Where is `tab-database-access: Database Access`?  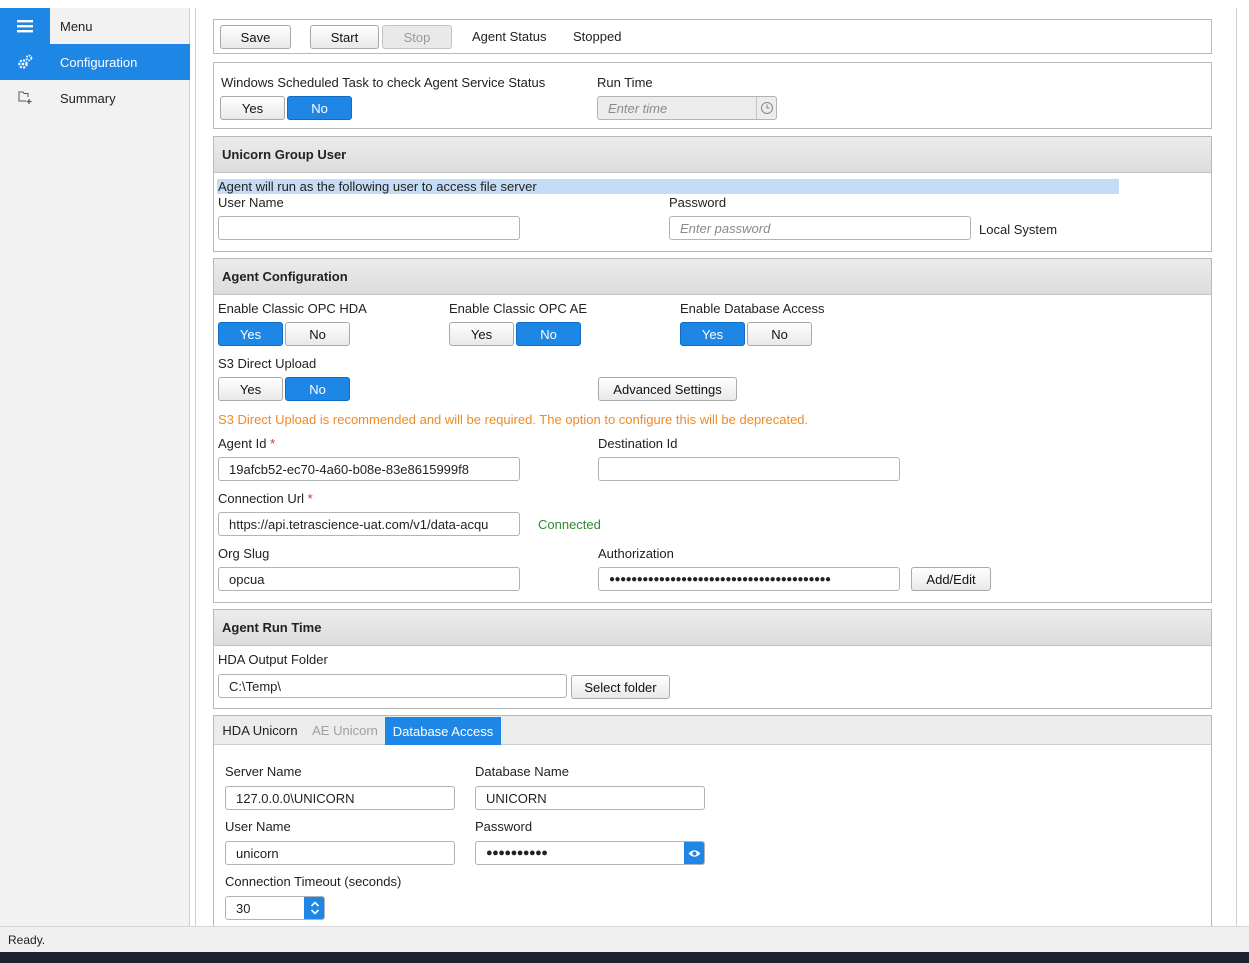
tab-database-access: Database Access is located at coordinates (443, 731).